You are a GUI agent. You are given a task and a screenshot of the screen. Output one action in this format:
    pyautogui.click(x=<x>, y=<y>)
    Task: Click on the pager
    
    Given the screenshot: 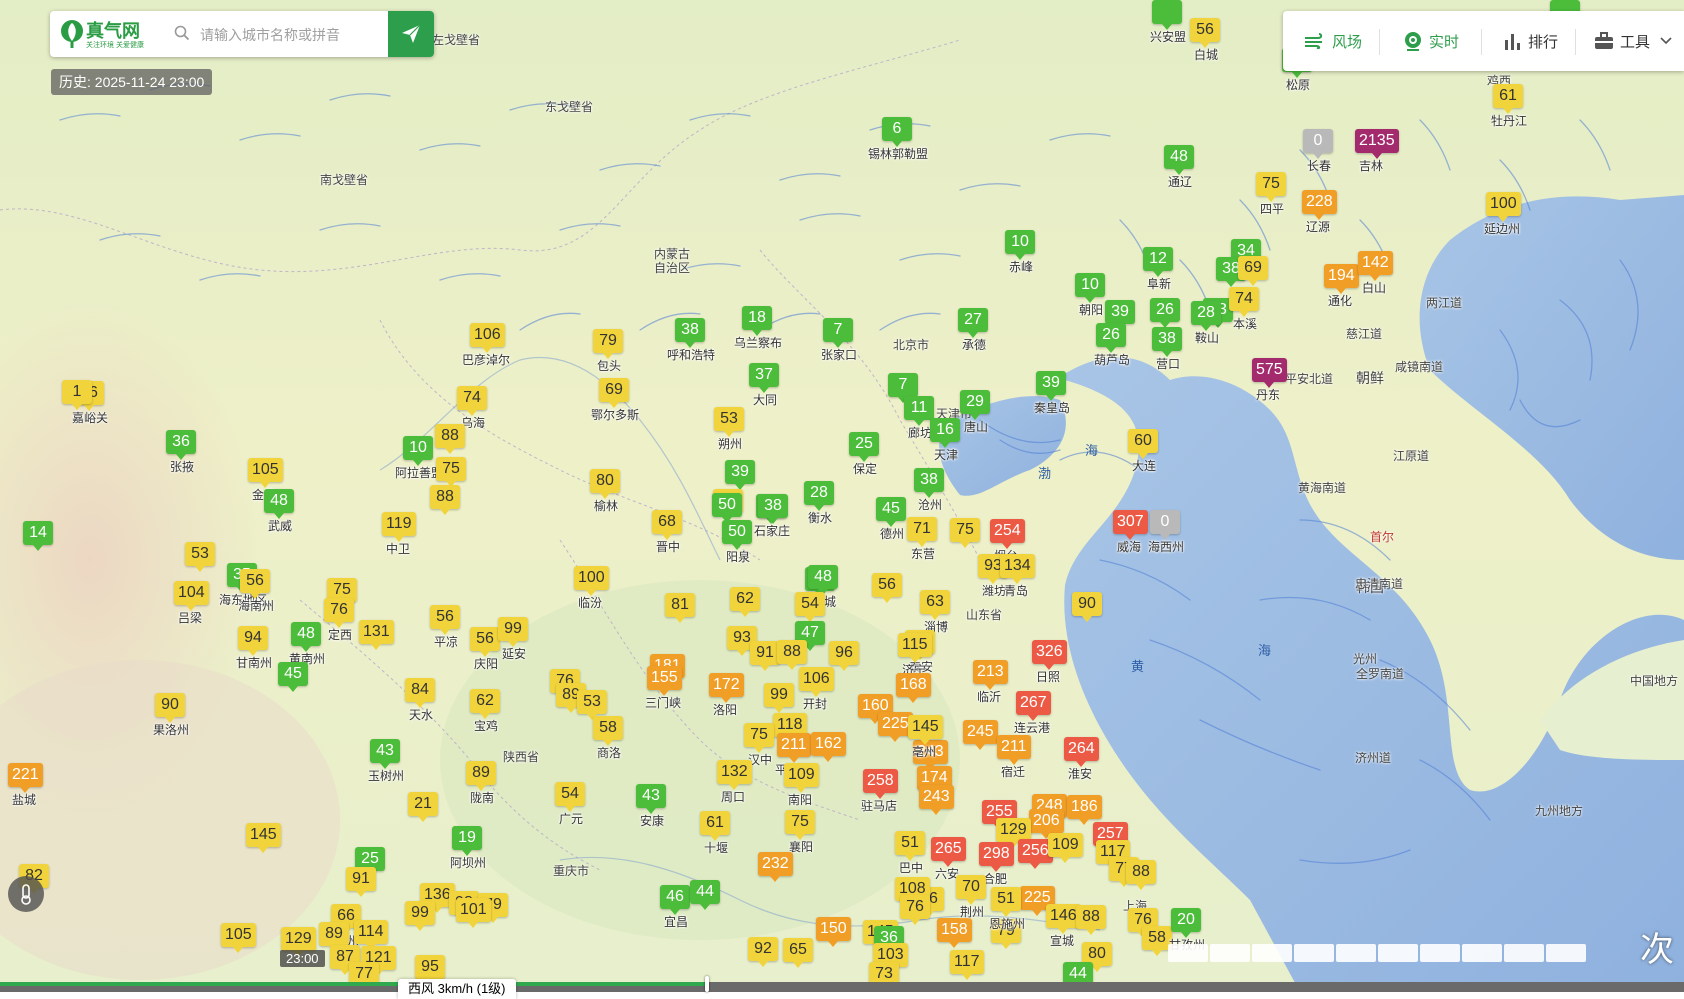 What is the action you would take?
    pyautogui.click(x=1378, y=953)
    